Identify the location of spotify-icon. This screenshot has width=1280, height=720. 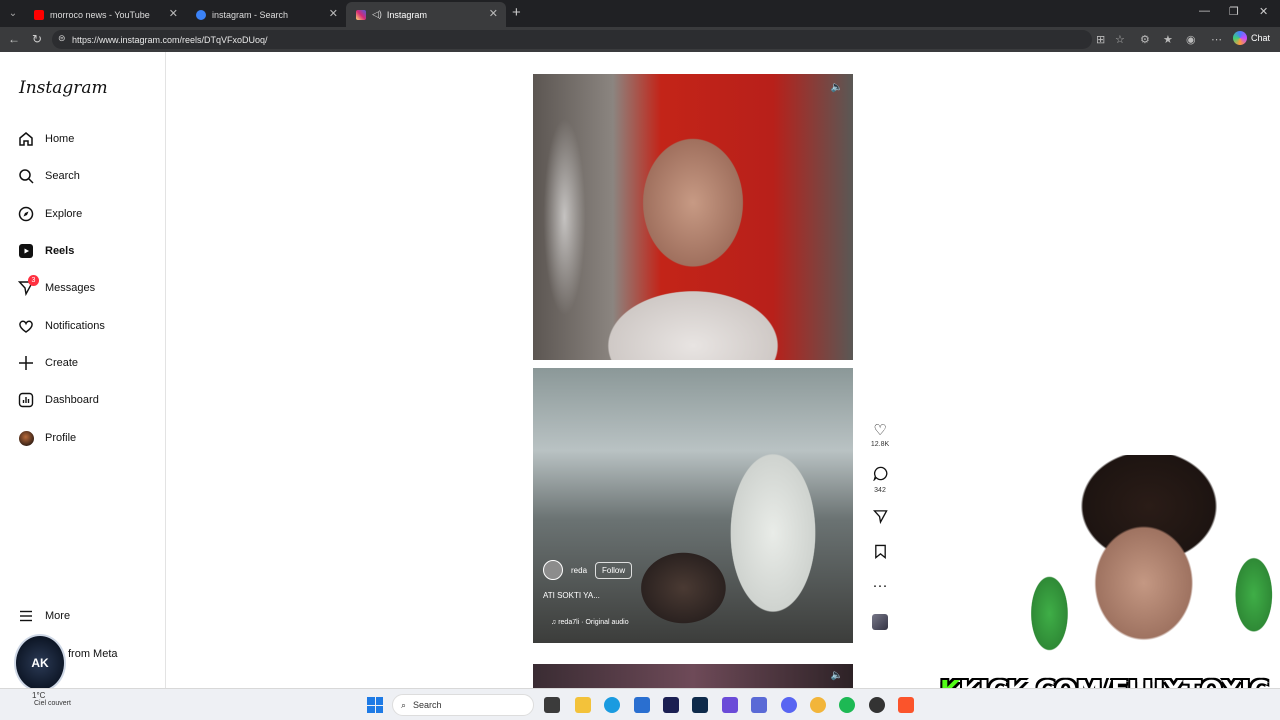
(847, 705).